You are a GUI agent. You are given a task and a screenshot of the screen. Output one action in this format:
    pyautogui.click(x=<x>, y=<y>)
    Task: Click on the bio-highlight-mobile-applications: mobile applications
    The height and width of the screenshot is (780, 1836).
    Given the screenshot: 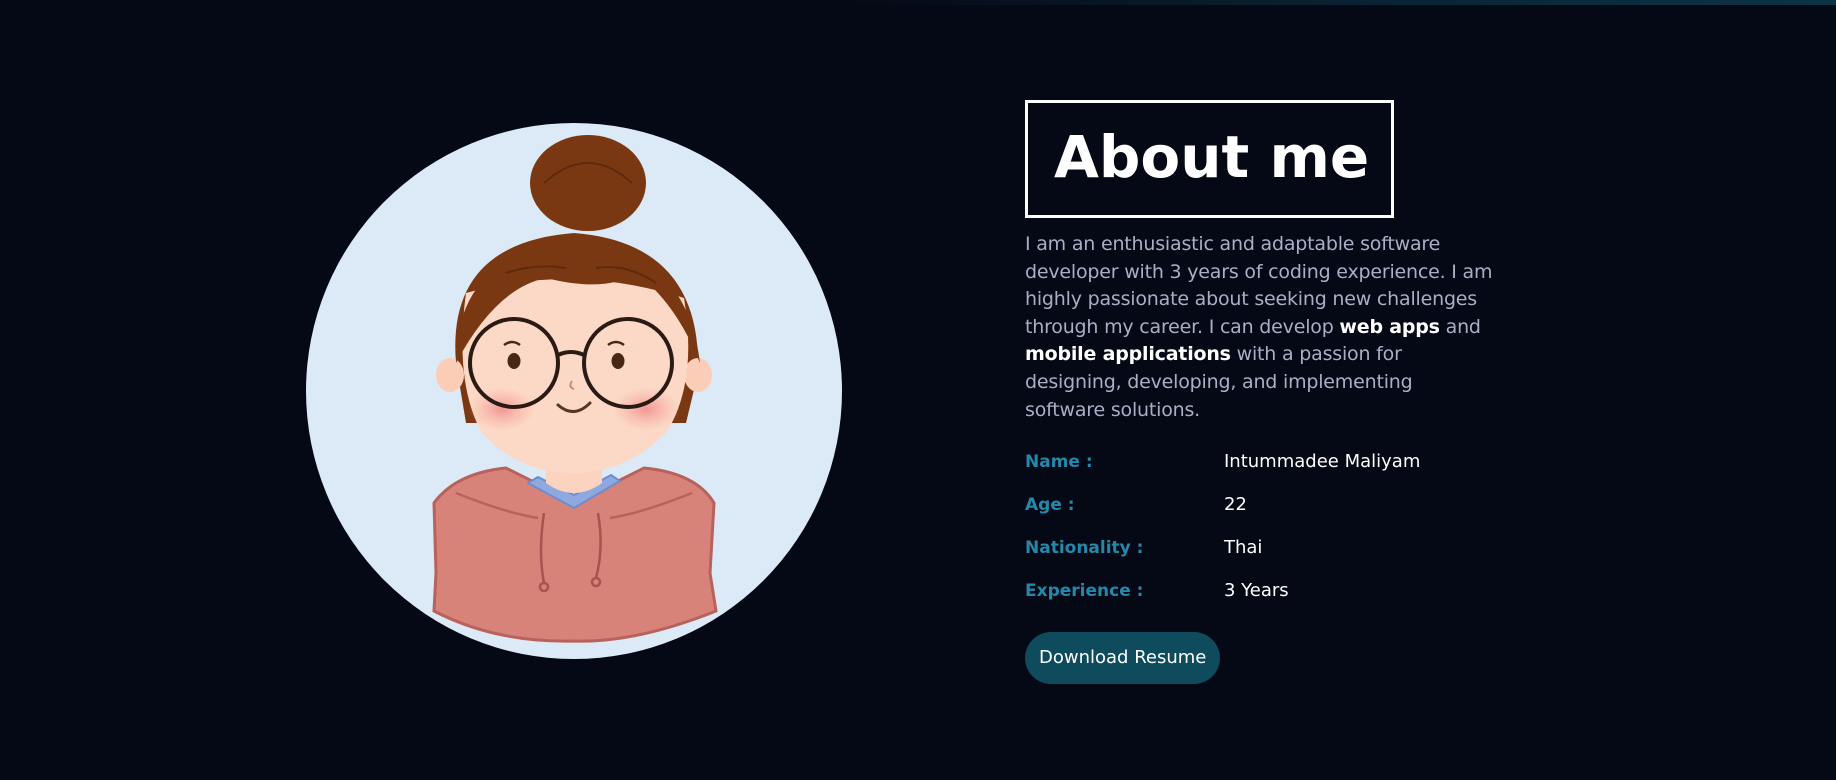 What is the action you would take?
    pyautogui.click(x=1128, y=354)
    